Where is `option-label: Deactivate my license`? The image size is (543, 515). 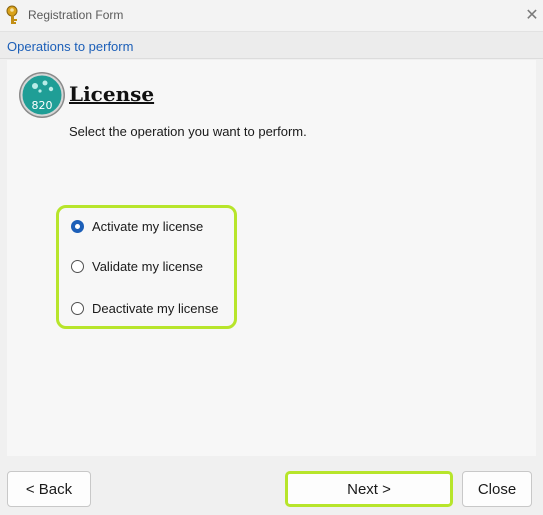 option-label: Deactivate my license is located at coordinates (155, 308).